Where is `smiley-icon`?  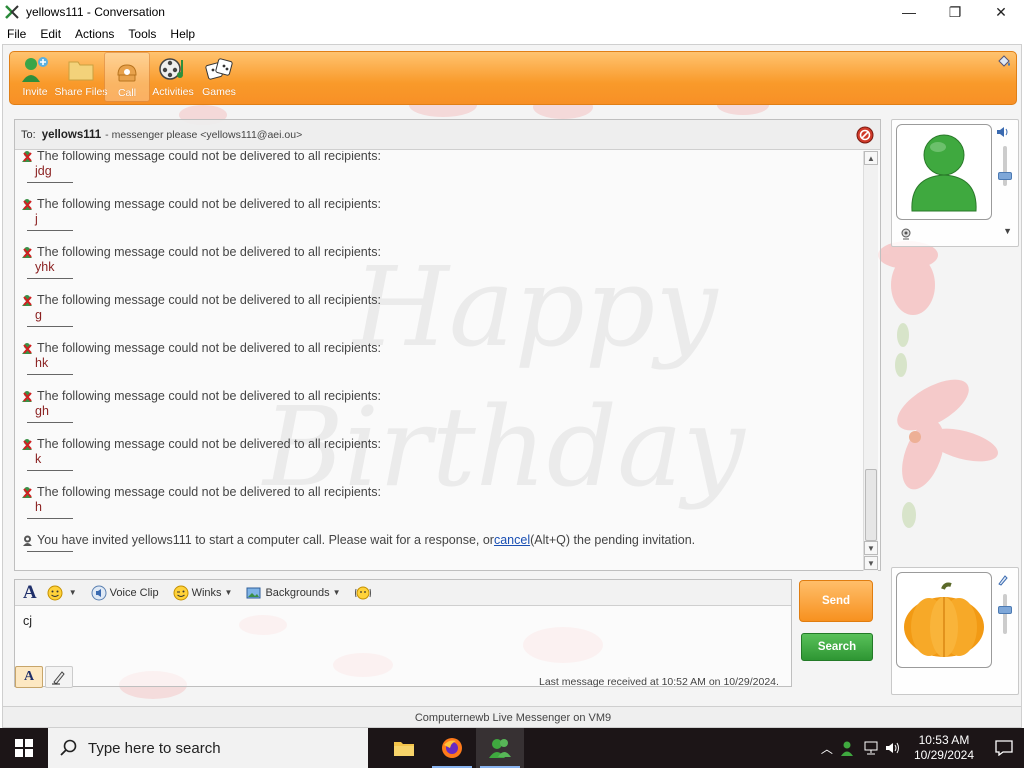
smiley-icon is located at coordinates (55, 592).